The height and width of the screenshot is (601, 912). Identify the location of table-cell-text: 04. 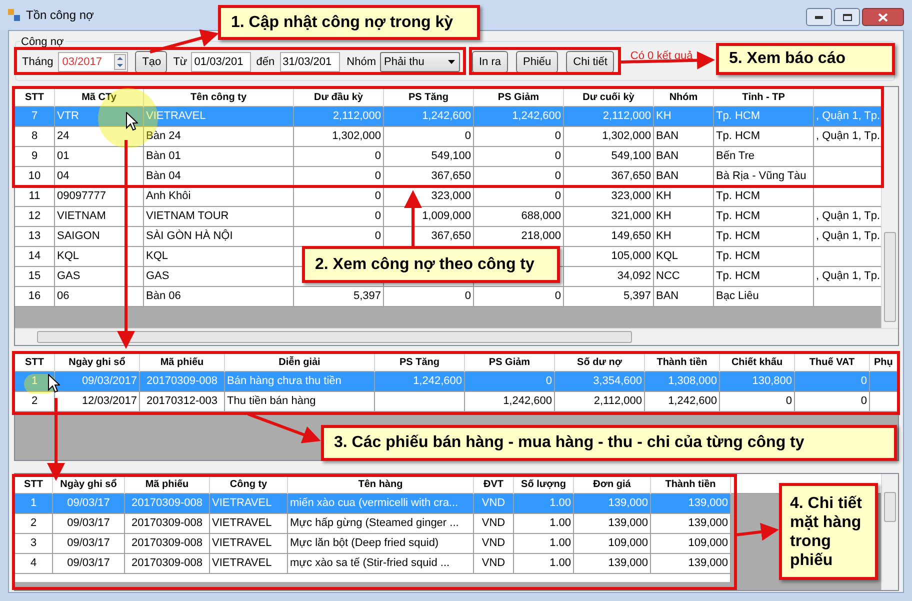
(63, 176).